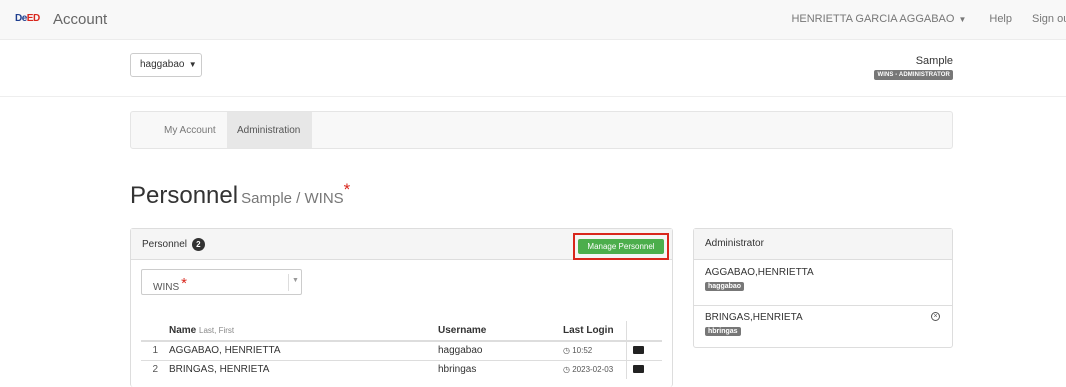  What do you see at coordinates (217, 330) in the screenshot?
I see `name-header-hint: Last, First` at bounding box center [217, 330].